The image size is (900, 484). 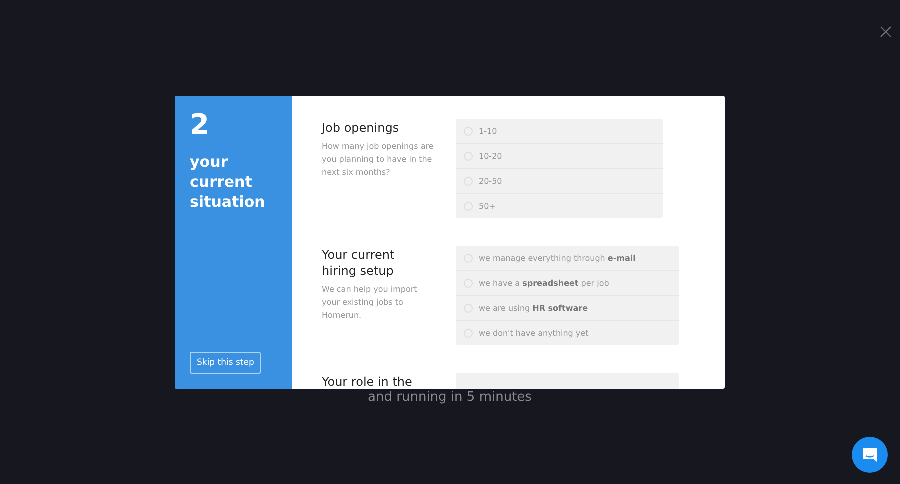 I want to click on option-row: we have a spreadsheet per job, so click(x=567, y=283).